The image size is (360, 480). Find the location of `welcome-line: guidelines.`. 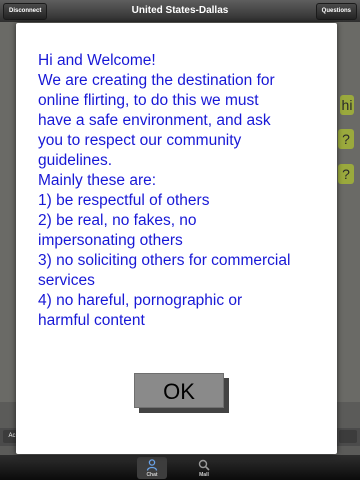

welcome-line: guidelines. is located at coordinates (75, 160).